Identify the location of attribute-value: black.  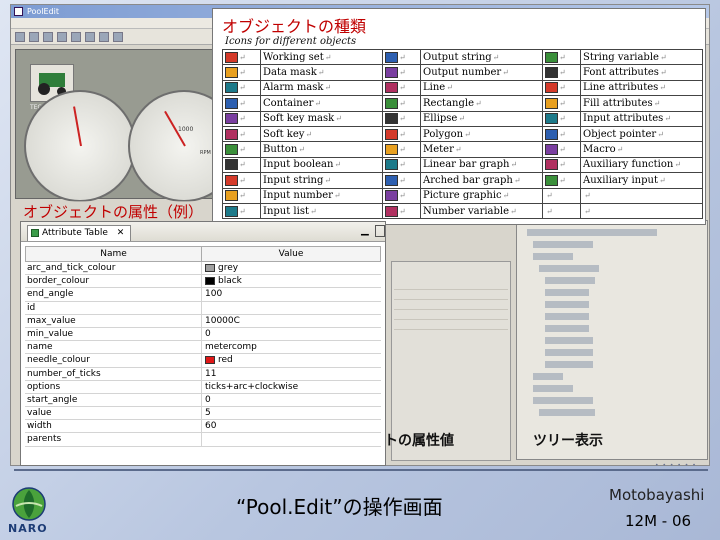
(291, 281).